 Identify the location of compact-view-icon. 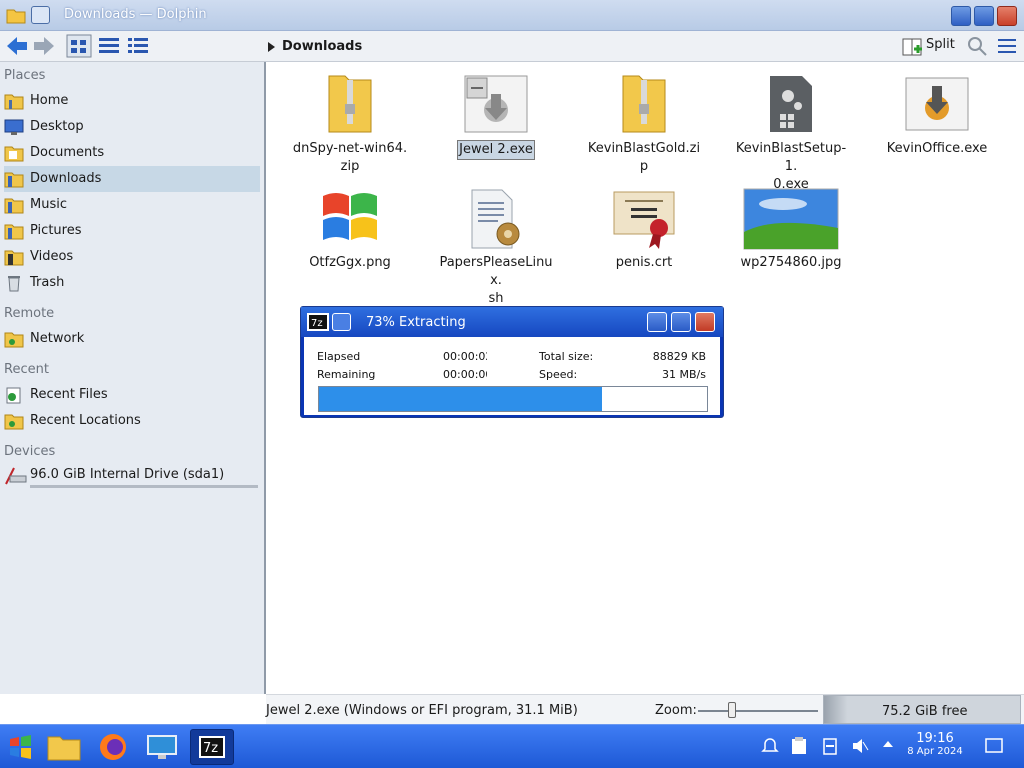
(109, 48).